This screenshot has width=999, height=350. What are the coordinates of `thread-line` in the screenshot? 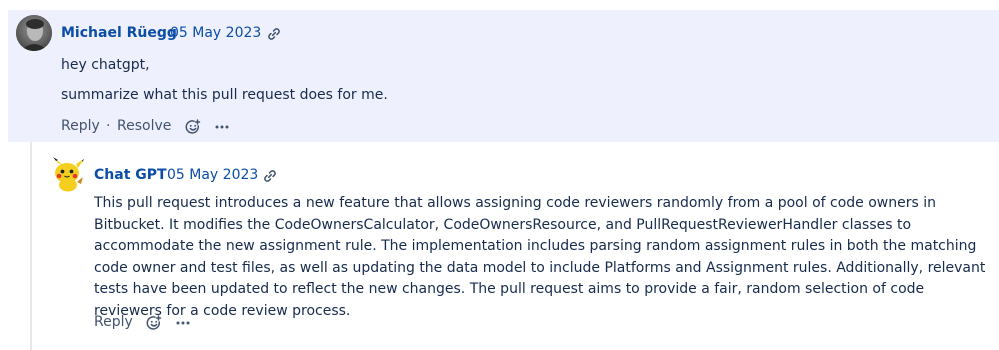 It's located at (31, 246).